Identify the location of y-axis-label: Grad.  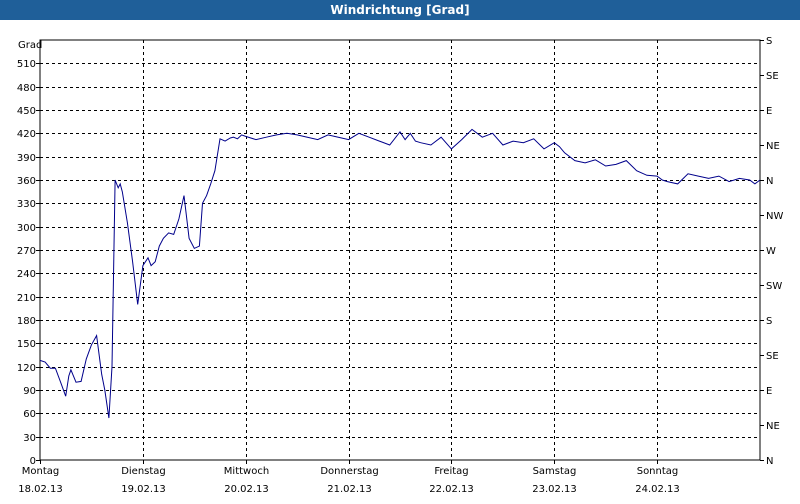
(30, 45).